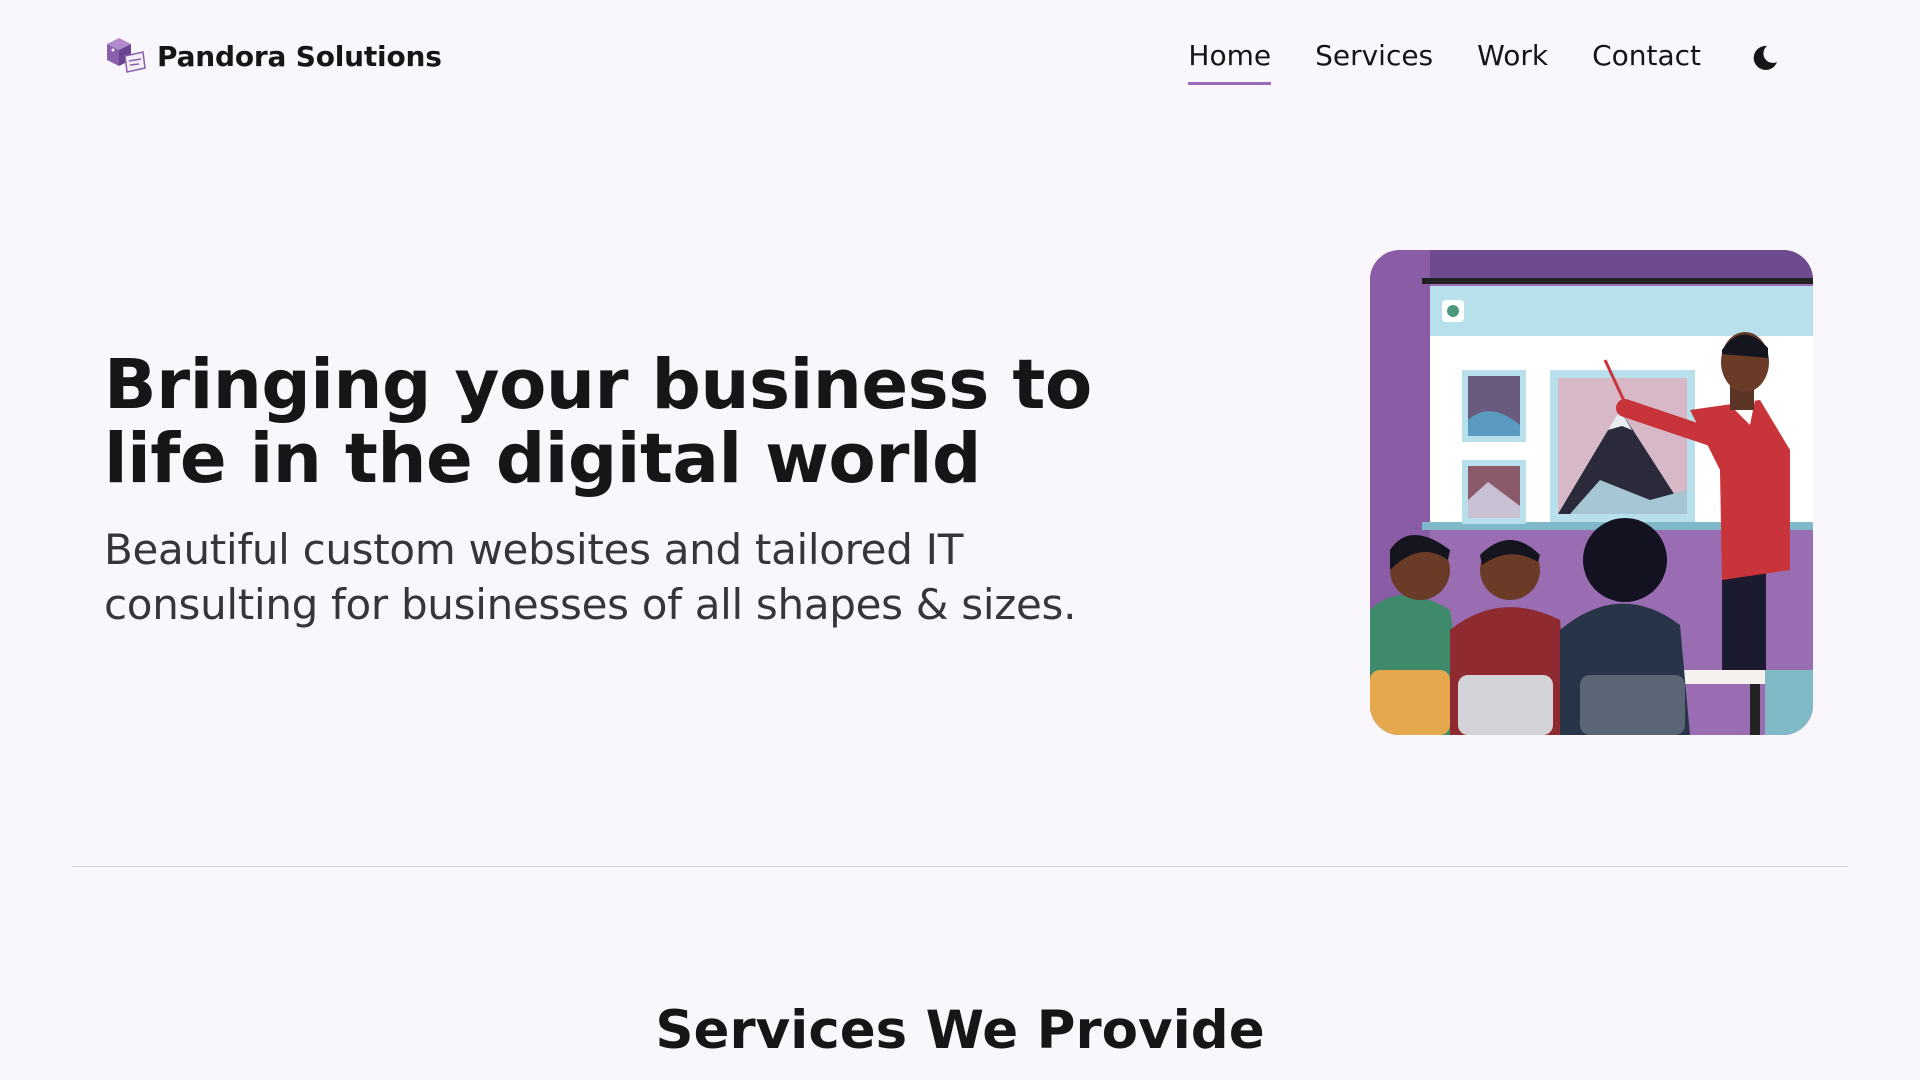 The image size is (1920, 1080). What do you see at coordinates (1230, 60) in the screenshot?
I see `nav-home: Home` at bounding box center [1230, 60].